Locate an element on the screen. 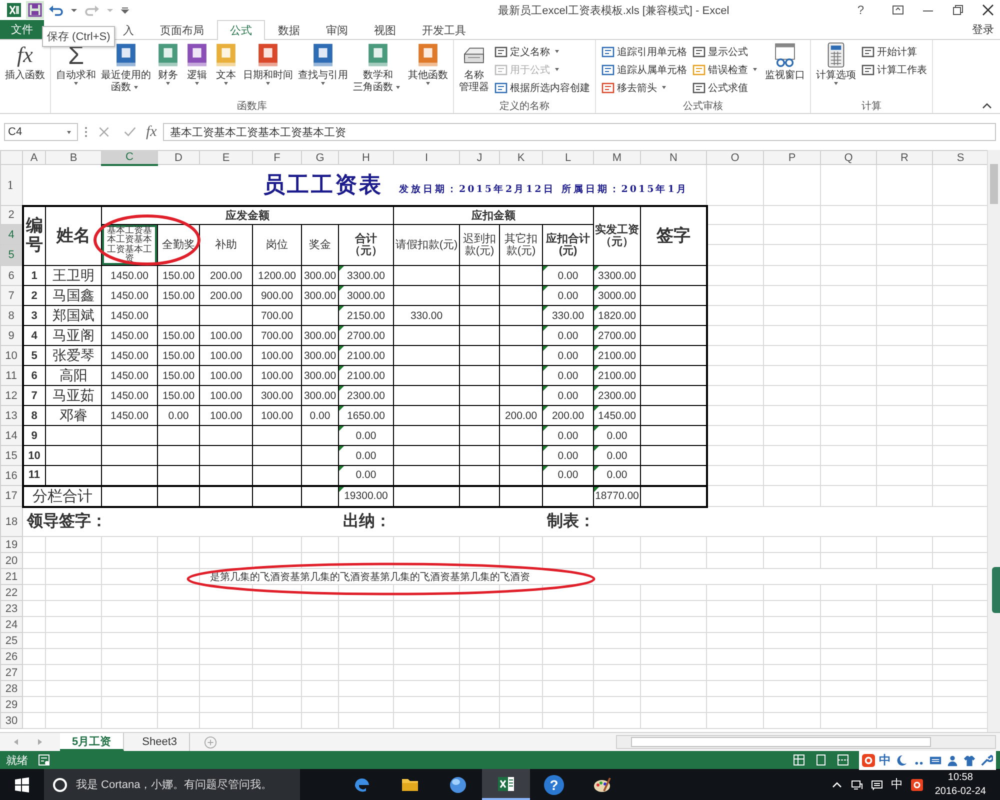 This screenshot has height=800, width=1000. windows-start-icon is located at coordinates (22, 784).